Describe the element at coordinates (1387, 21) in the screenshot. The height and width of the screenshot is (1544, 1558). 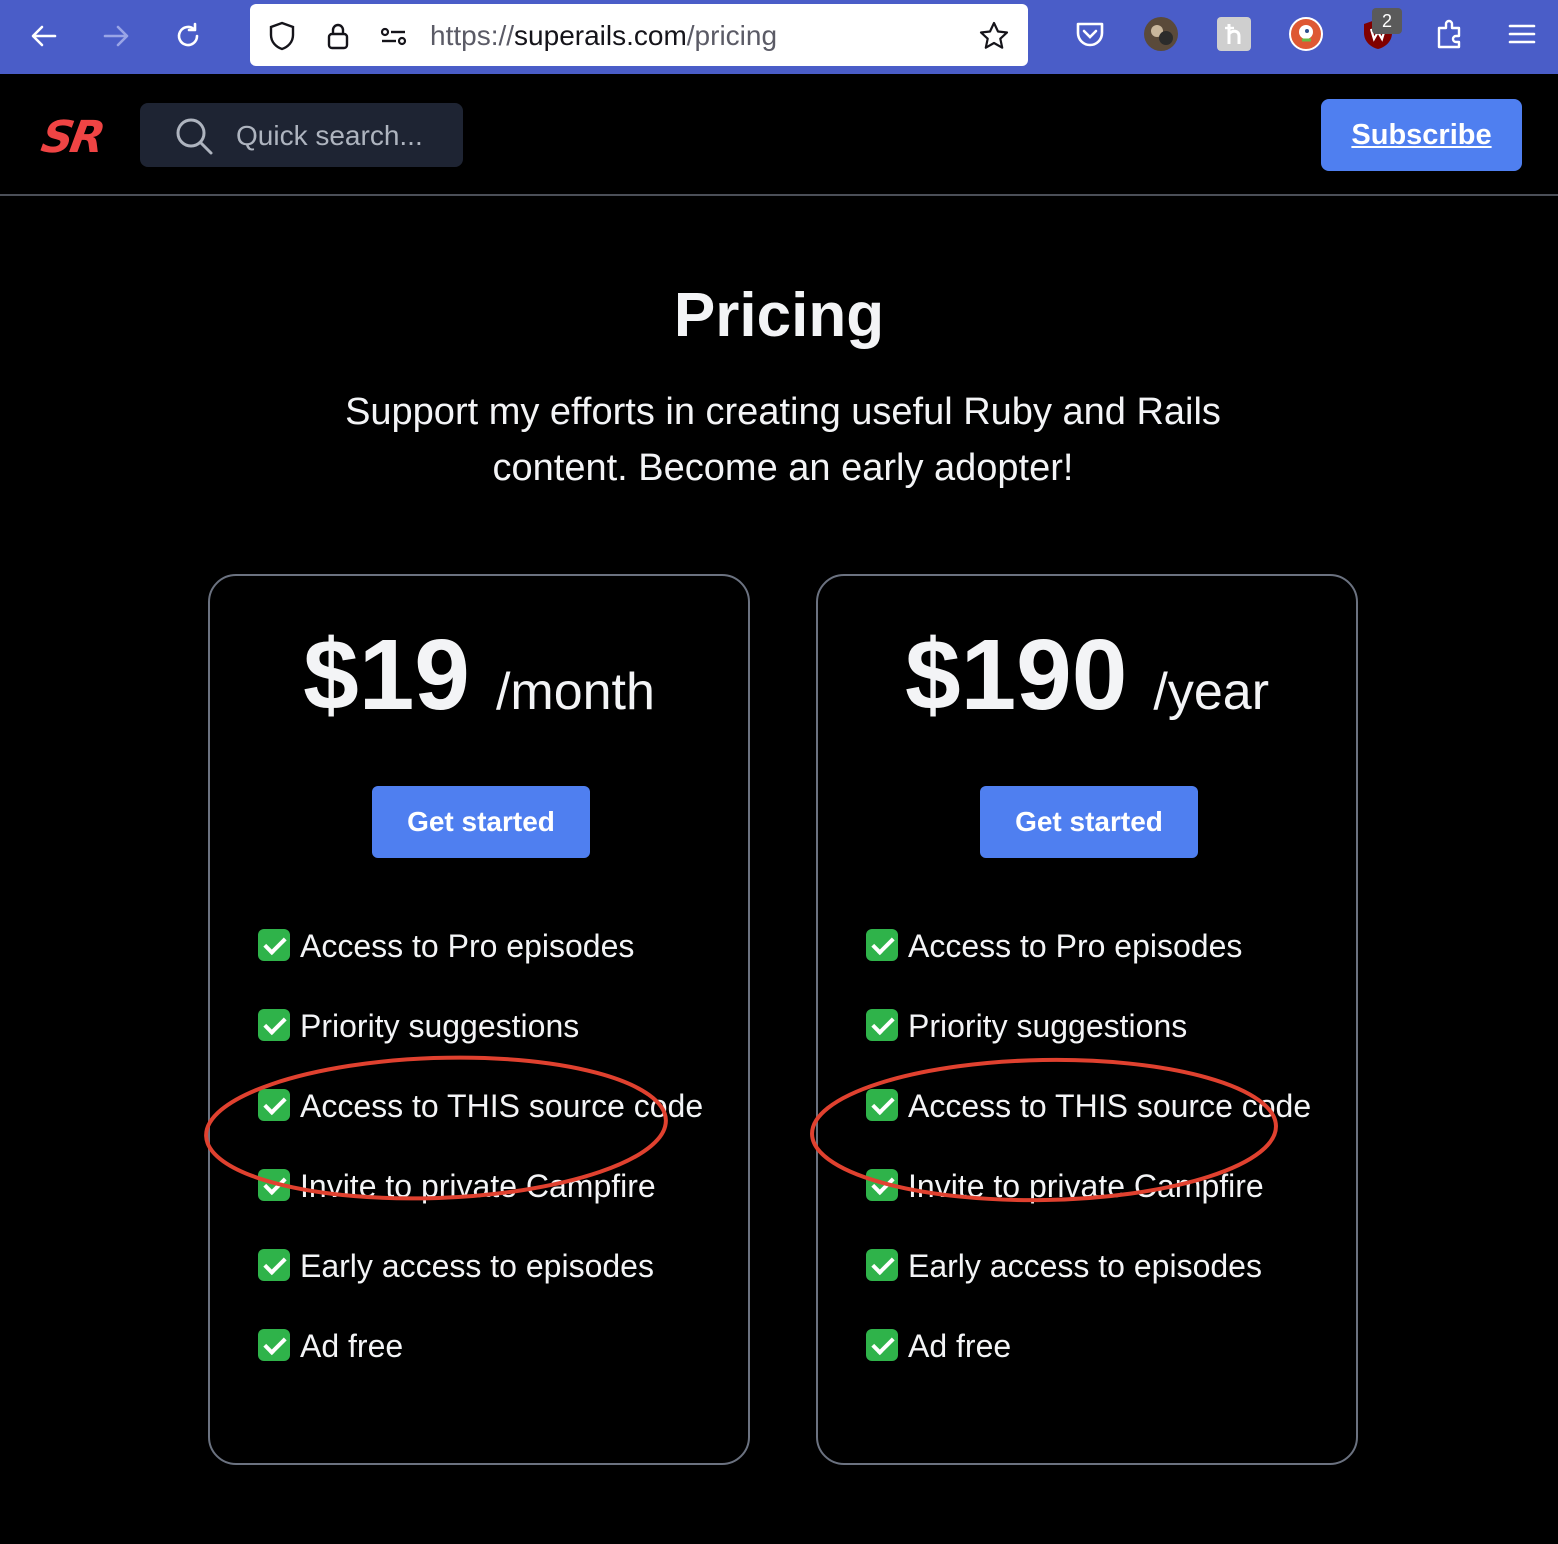
I see `extension-badge: 2` at that location.